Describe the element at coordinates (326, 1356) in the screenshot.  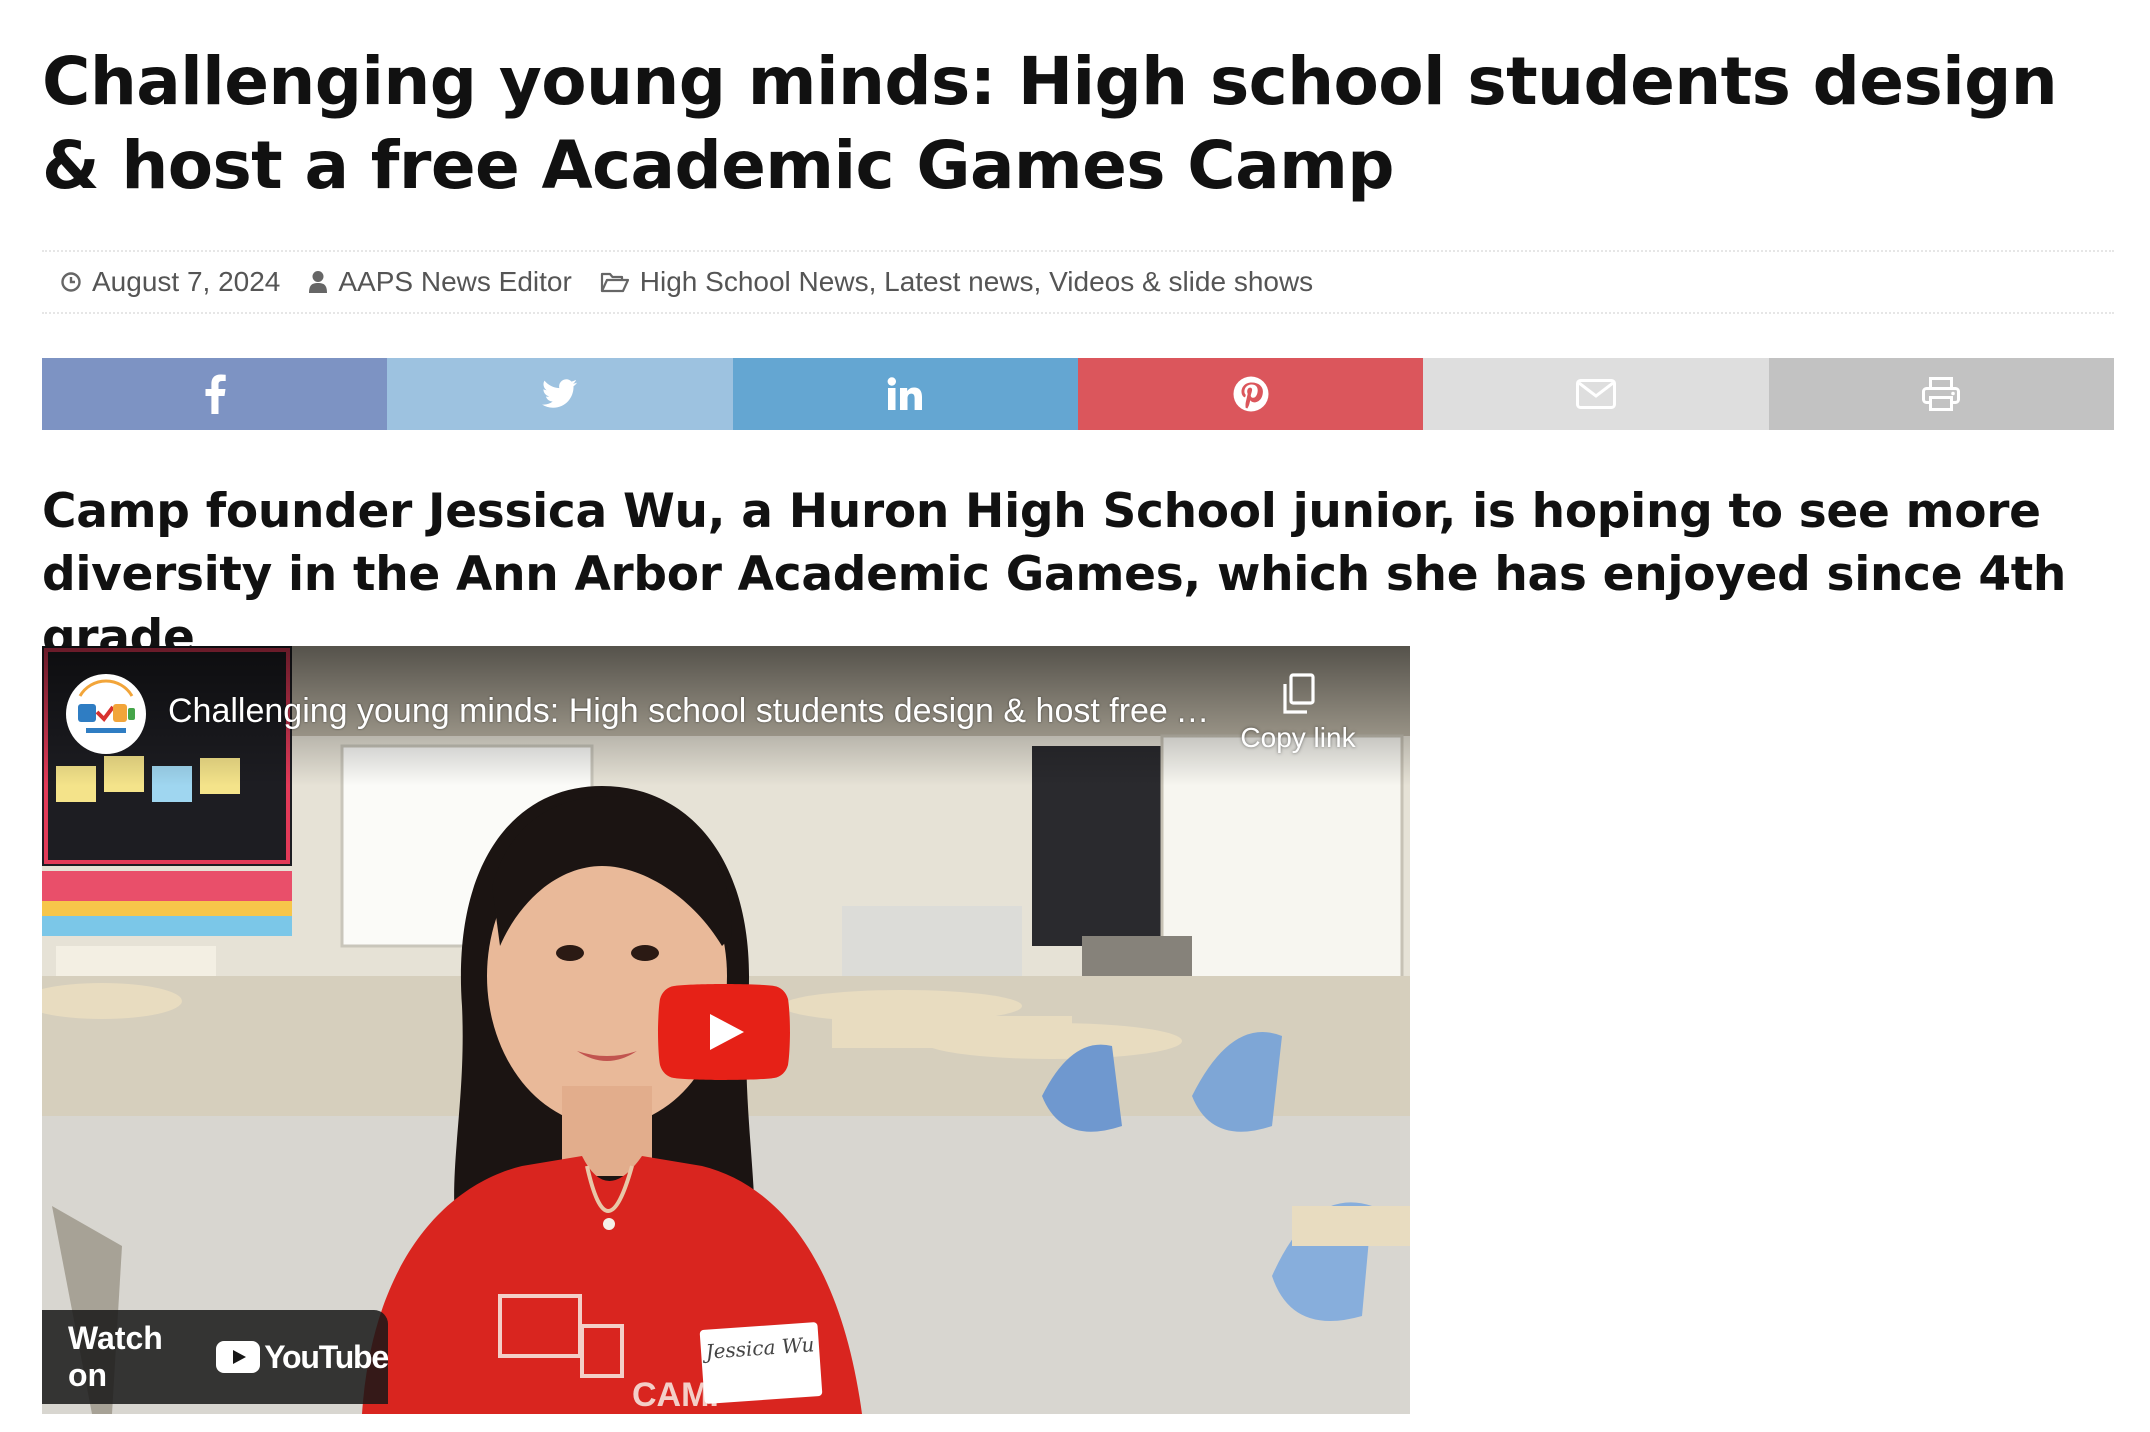
I see `youtube-wordmark: YouTube` at that location.